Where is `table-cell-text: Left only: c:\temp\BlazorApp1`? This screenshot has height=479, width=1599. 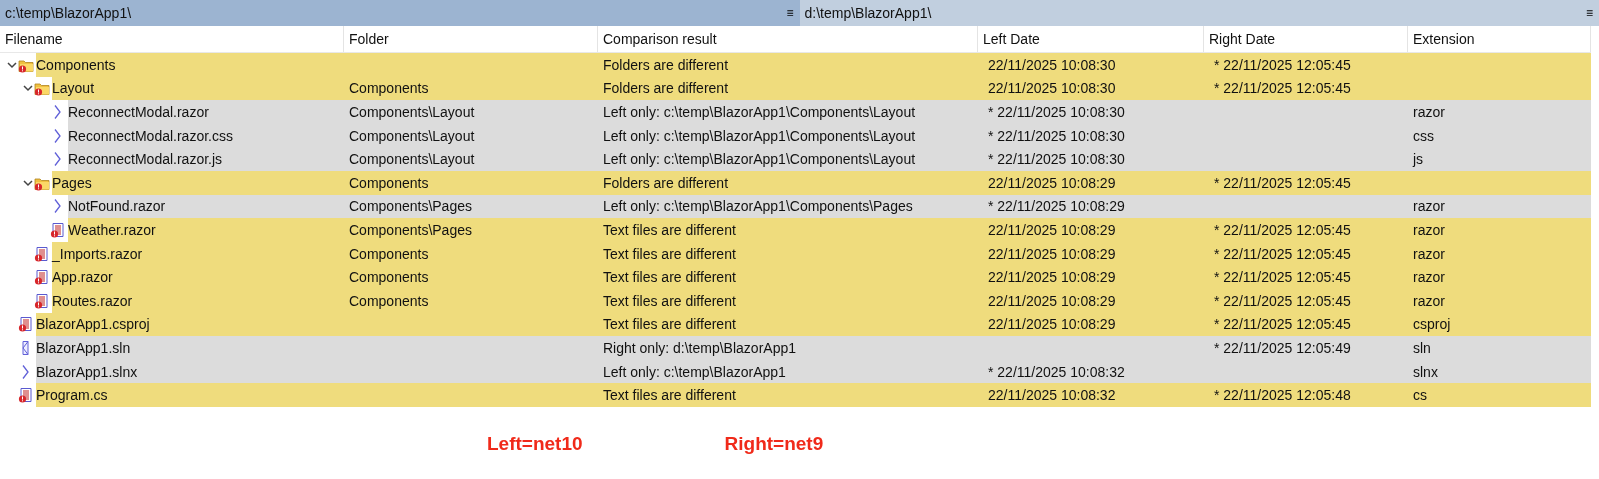
table-cell-text: Left only: c:\temp\BlazorApp1 is located at coordinates (694, 372).